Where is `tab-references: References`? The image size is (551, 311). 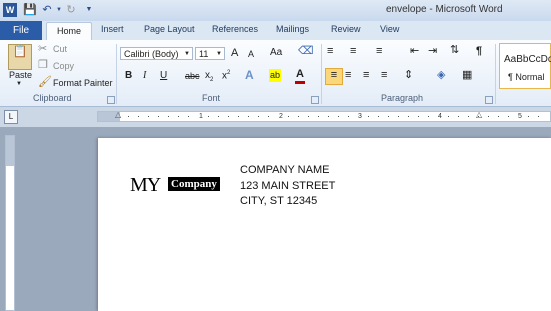
tab-references: References is located at coordinates (235, 29).